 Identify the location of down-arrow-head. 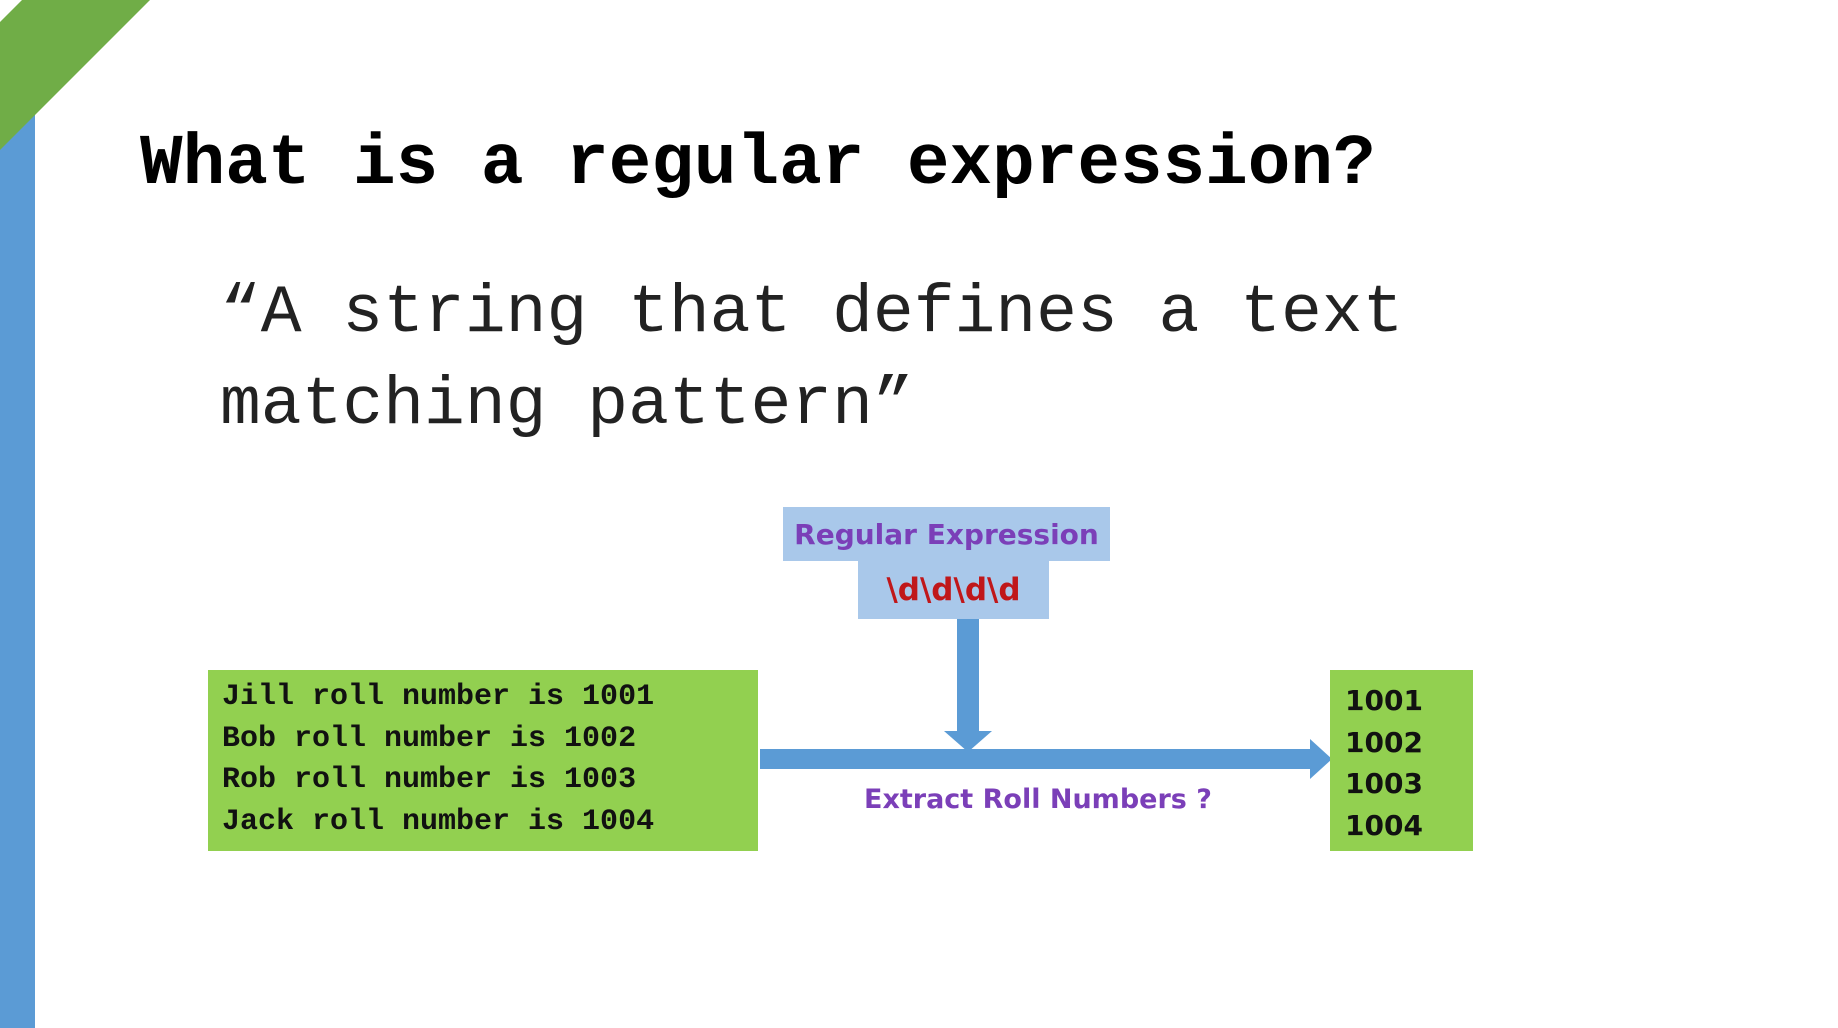
(968, 741).